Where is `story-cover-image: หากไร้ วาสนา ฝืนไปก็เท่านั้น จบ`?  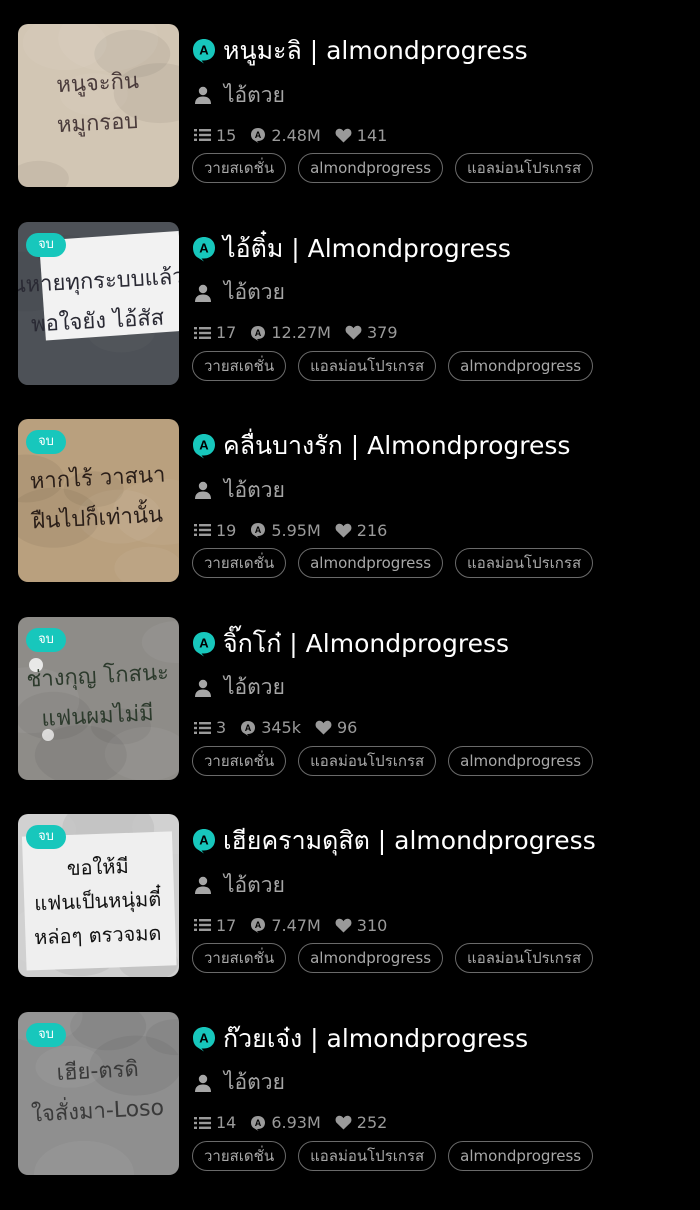
story-cover-image: หากไร้ วาสนา ฝืนไปก็เท่านั้น จบ is located at coordinates (98, 501).